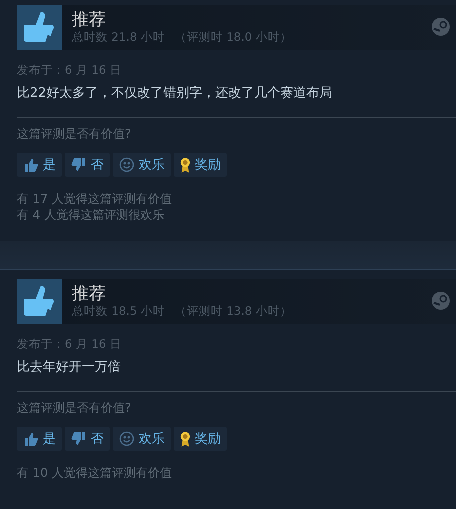  What do you see at coordinates (91, 215) in the screenshot?
I see `helpful-count: 有 4 人觉得这篇评测很欢乐` at bounding box center [91, 215].